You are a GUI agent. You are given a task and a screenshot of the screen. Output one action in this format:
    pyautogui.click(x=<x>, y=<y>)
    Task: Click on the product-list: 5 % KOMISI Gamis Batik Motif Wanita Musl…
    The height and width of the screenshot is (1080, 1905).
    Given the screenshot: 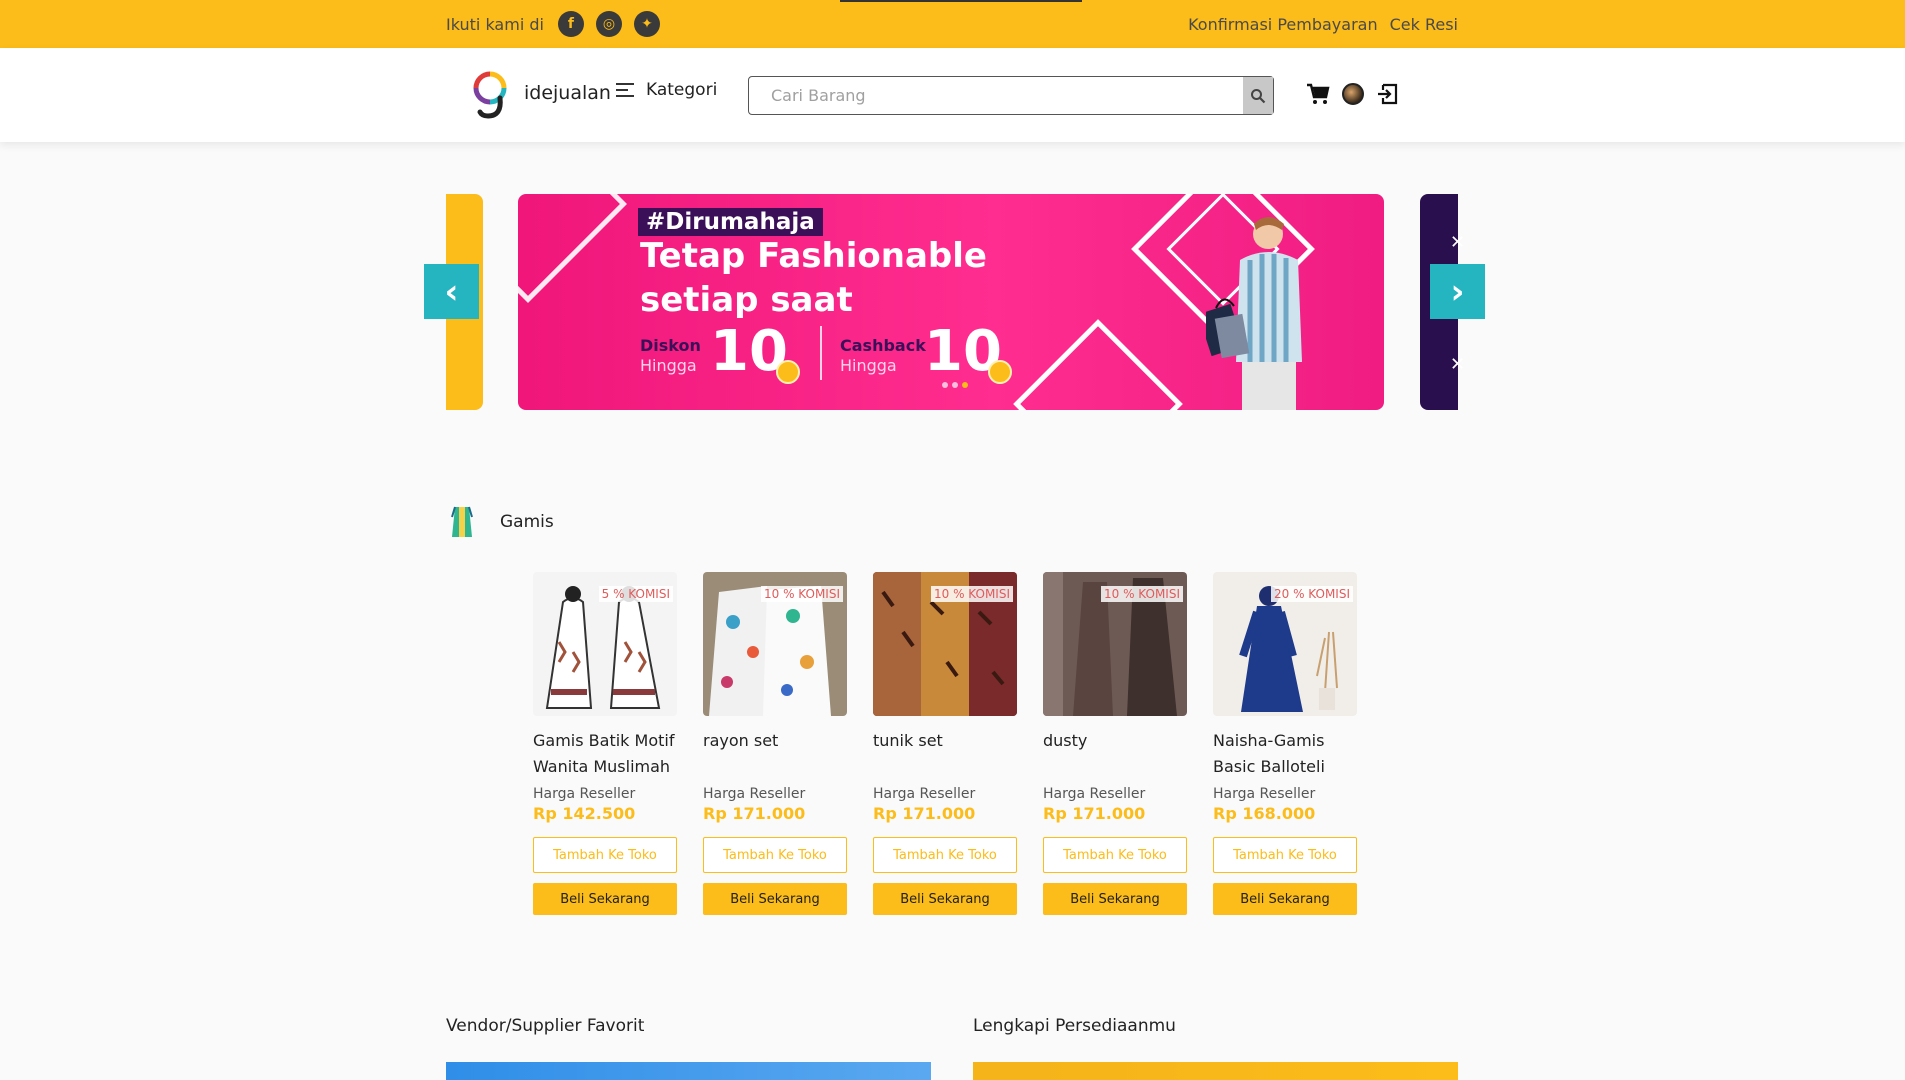 What is the action you would take?
    pyautogui.click(x=945, y=743)
    